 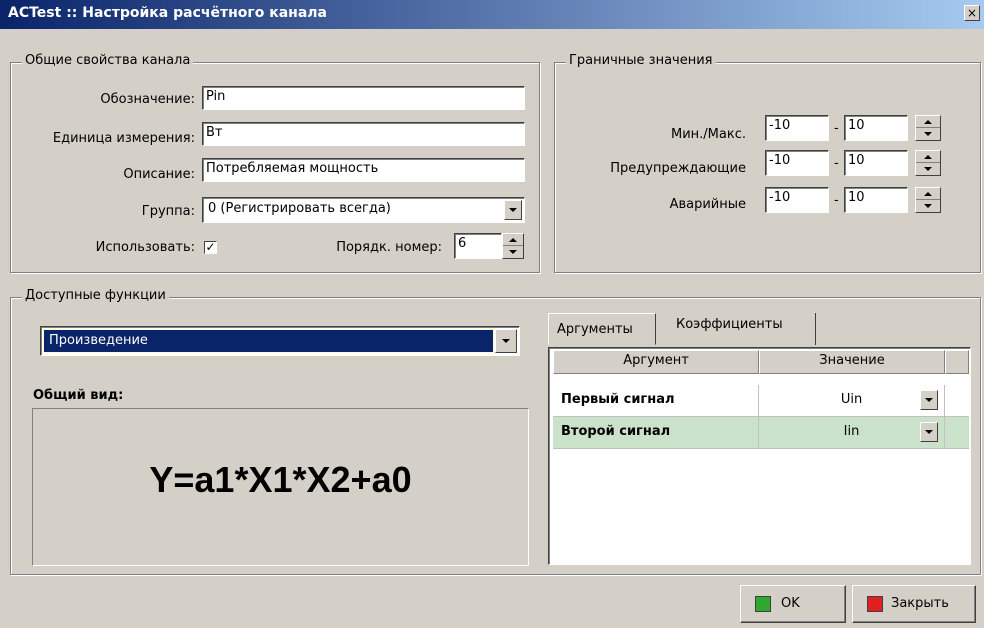 What do you see at coordinates (95, 295) in the screenshot?
I see `functions-legend: Доступные функции` at bounding box center [95, 295].